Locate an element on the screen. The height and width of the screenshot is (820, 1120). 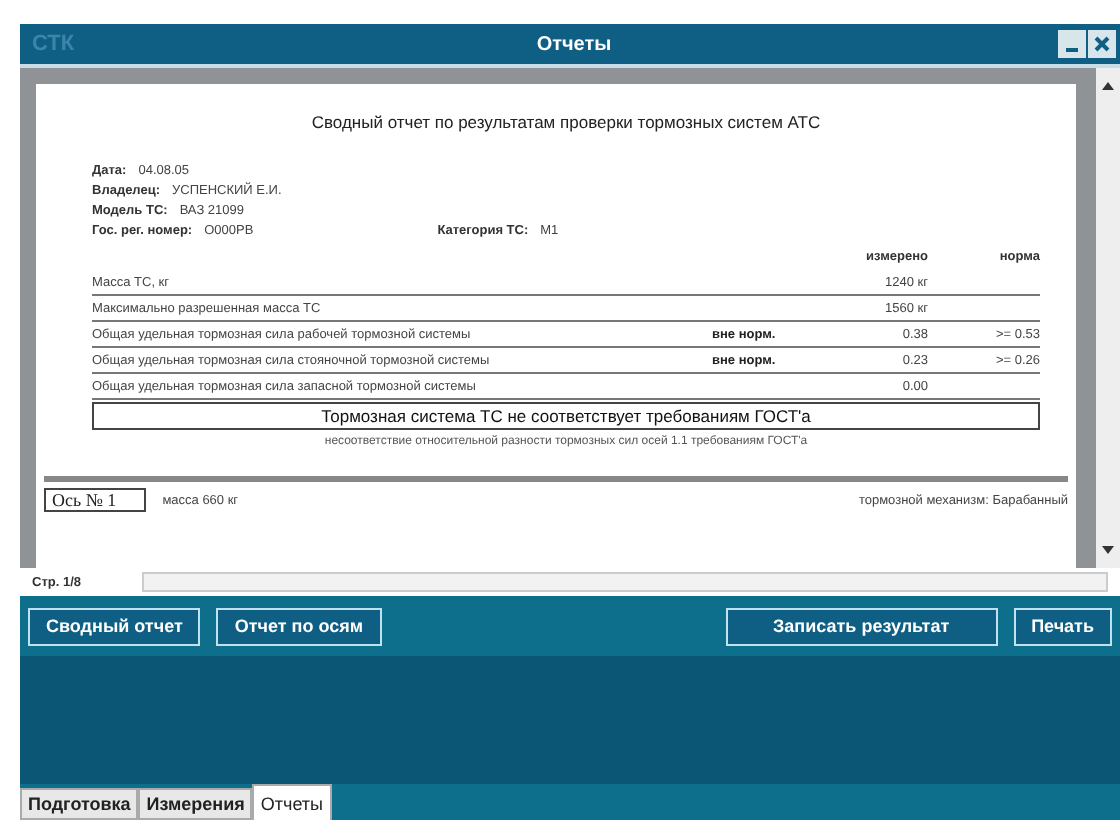
axle-label: Ось № 1 is located at coordinates (95, 500).